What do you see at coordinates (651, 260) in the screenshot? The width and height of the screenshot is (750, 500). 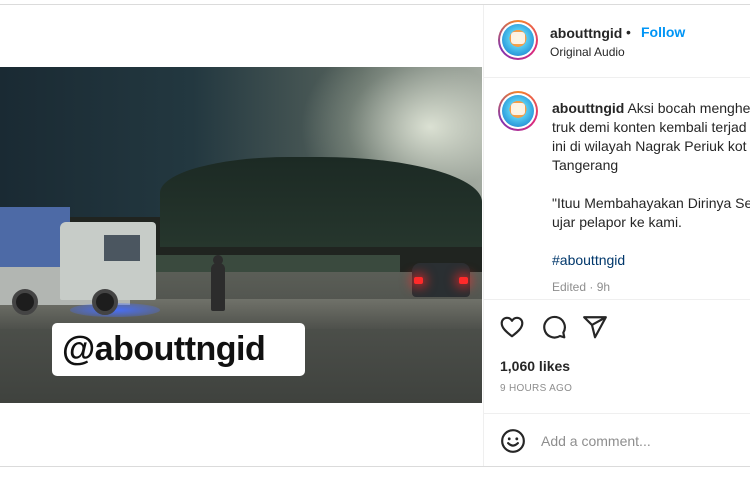 I see `hashtag-link: #abouttngid` at bounding box center [651, 260].